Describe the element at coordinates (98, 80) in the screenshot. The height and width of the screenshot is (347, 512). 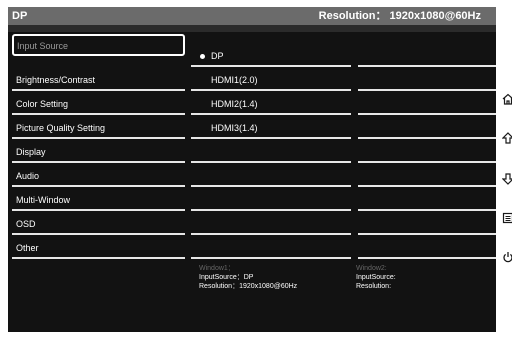
I see `menu-item-brightness-contrast: Brightness/Contrast` at that location.